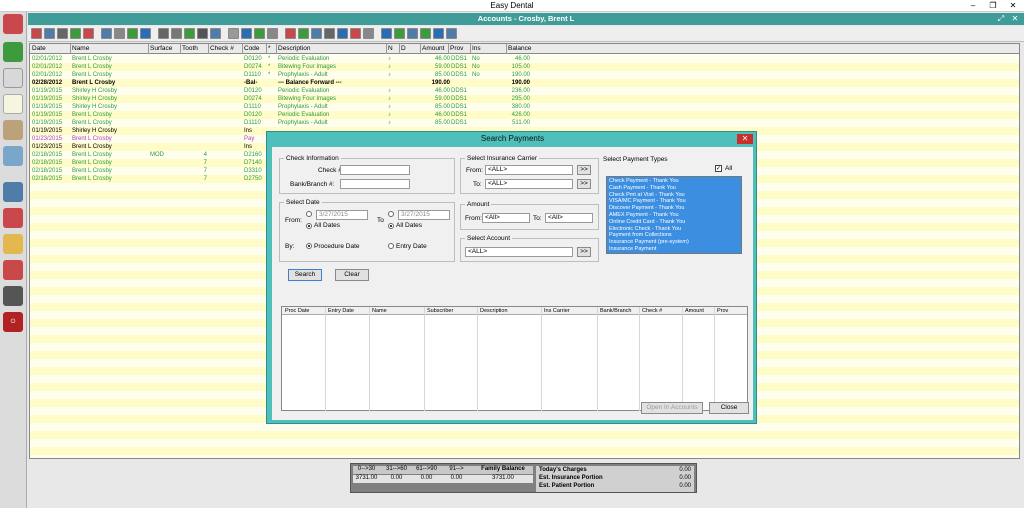 Image resolution: width=1024 pixels, height=508 pixels. What do you see at coordinates (145, 33) in the screenshot?
I see `walkout-icon` at bounding box center [145, 33].